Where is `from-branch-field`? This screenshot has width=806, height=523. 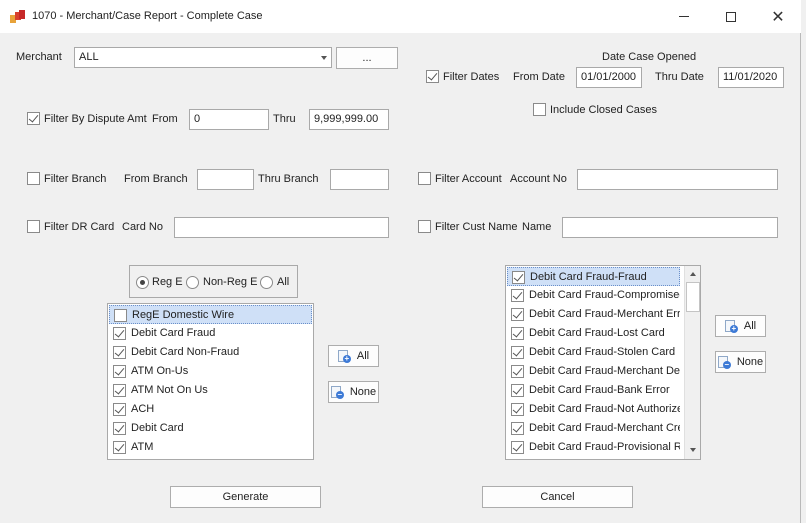 from-branch-field is located at coordinates (225, 179).